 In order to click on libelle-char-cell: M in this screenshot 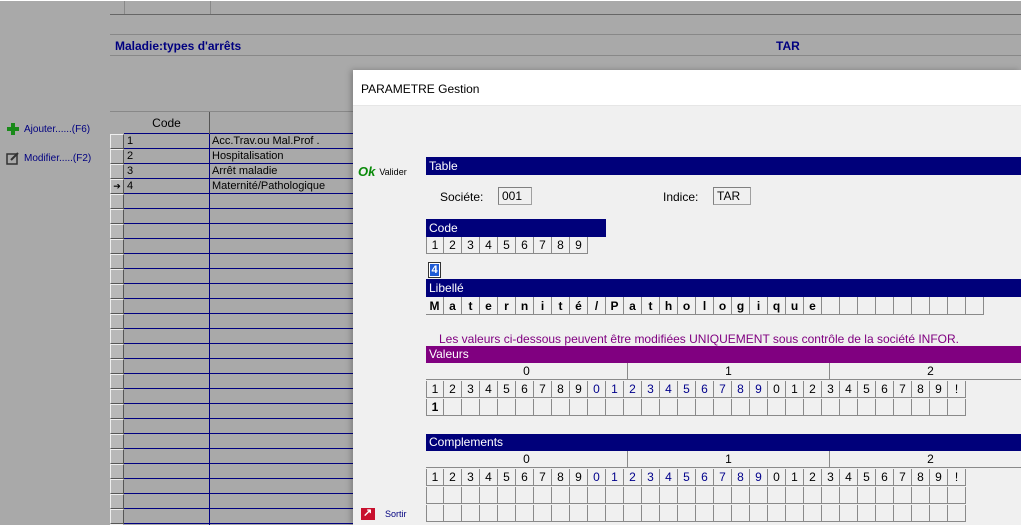, I will do `click(435, 306)`.